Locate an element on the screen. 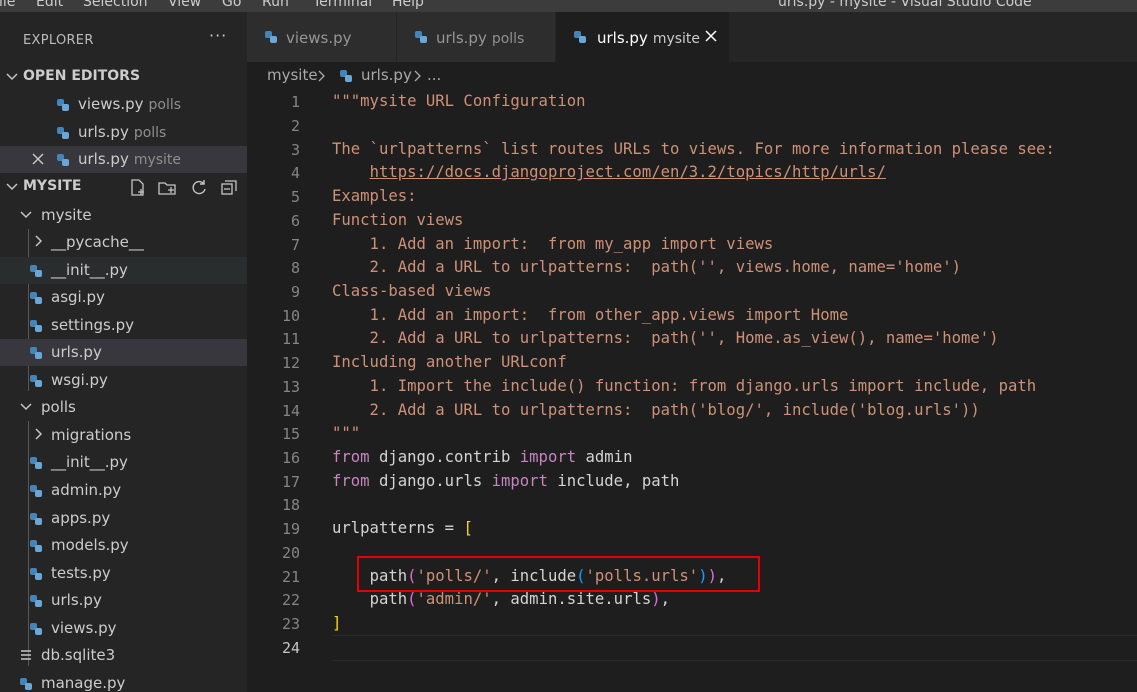 The height and width of the screenshot is (692, 1137). tree-label: models.py is located at coordinates (90, 545).